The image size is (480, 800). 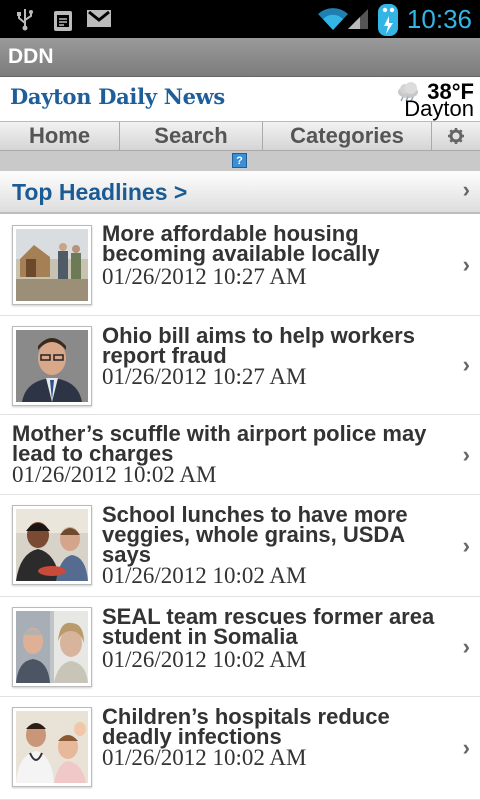 I want to click on help-bar: ?, so click(x=240, y=161).